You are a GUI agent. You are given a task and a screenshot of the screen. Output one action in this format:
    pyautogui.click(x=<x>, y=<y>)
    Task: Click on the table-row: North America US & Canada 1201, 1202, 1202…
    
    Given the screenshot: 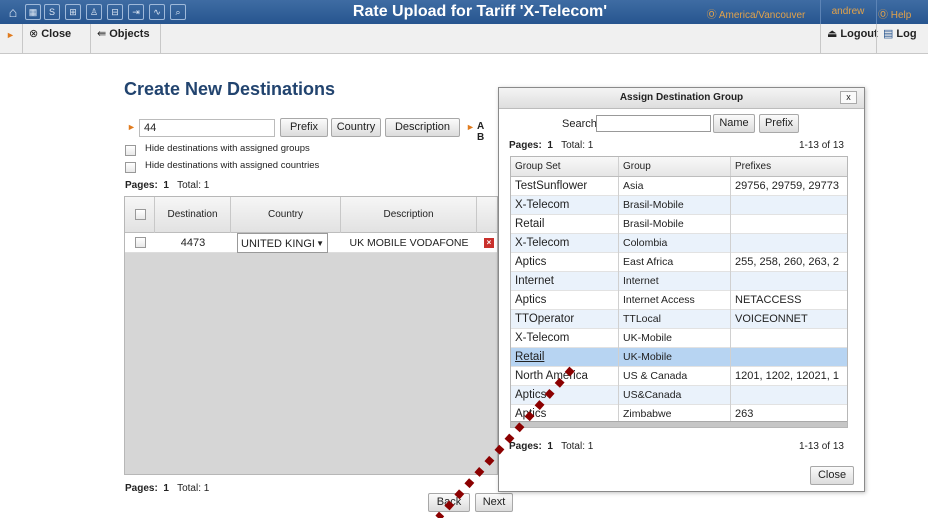 What is the action you would take?
    pyautogui.click(x=679, y=376)
    